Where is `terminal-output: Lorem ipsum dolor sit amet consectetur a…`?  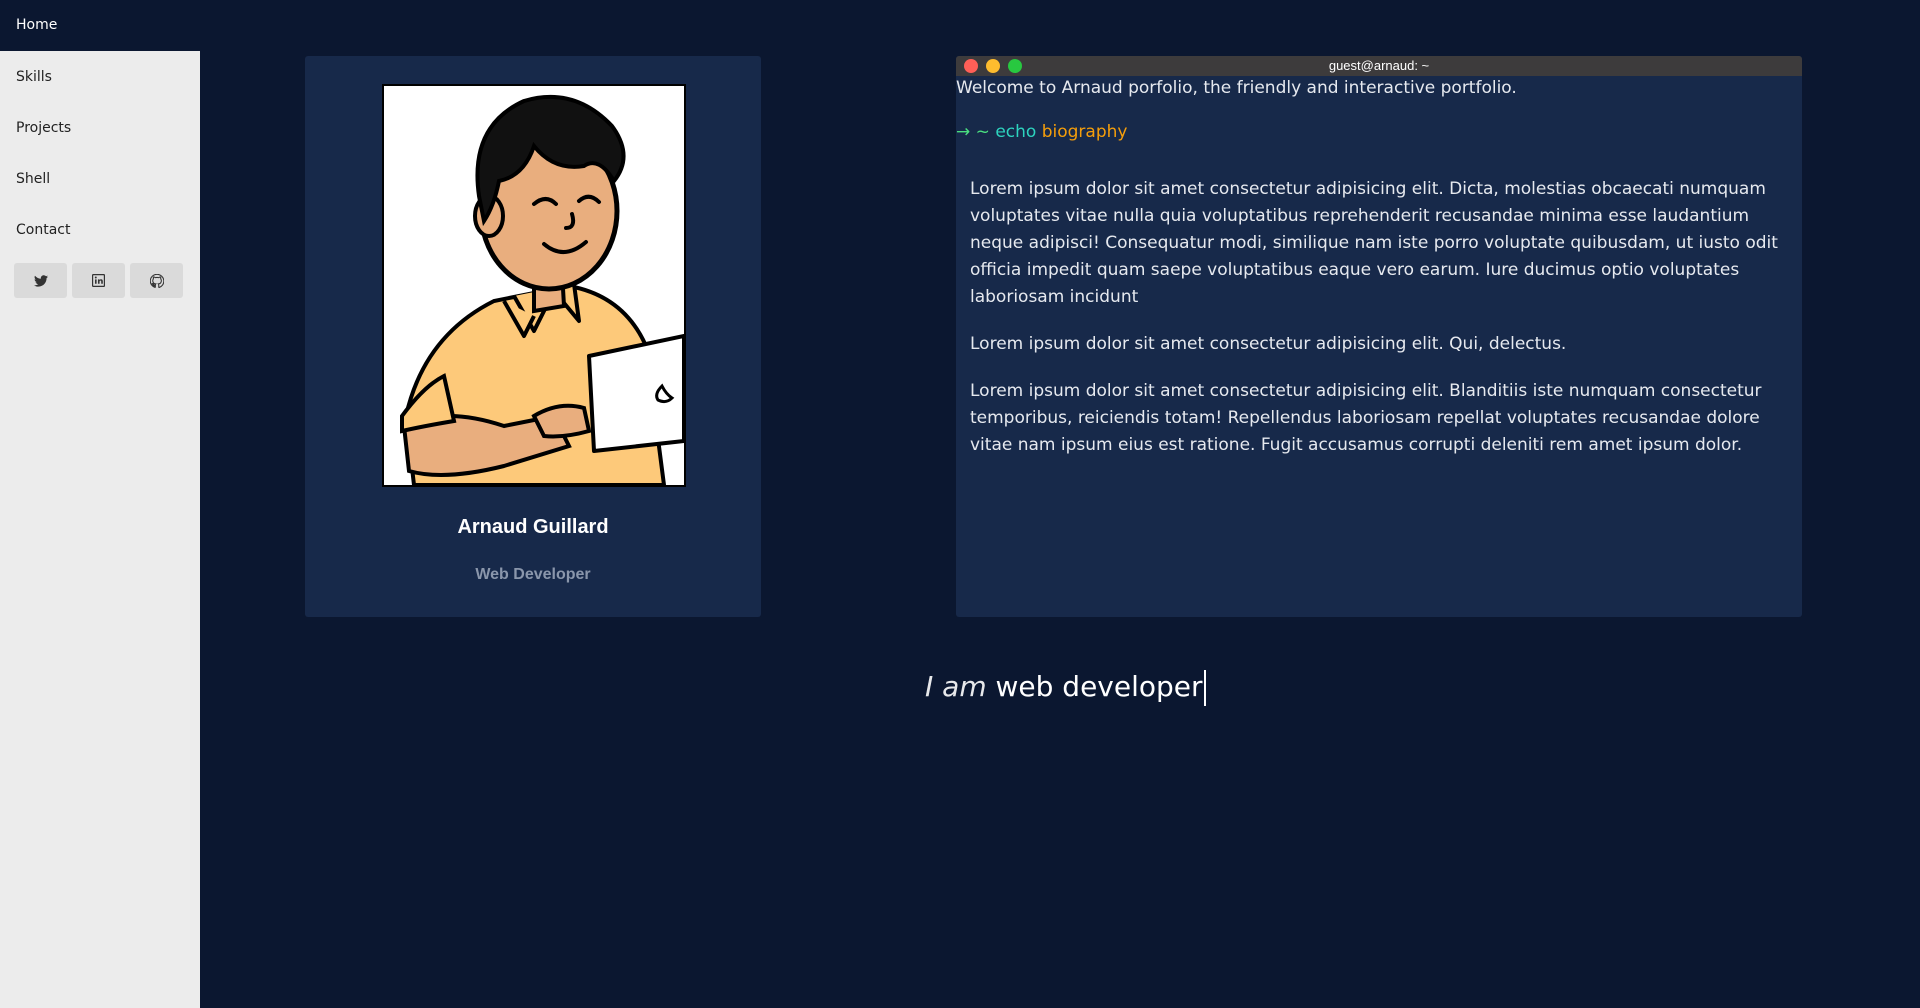
terminal-output: Lorem ipsum dolor sit amet consectetur a… is located at coordinates (1380, 327).